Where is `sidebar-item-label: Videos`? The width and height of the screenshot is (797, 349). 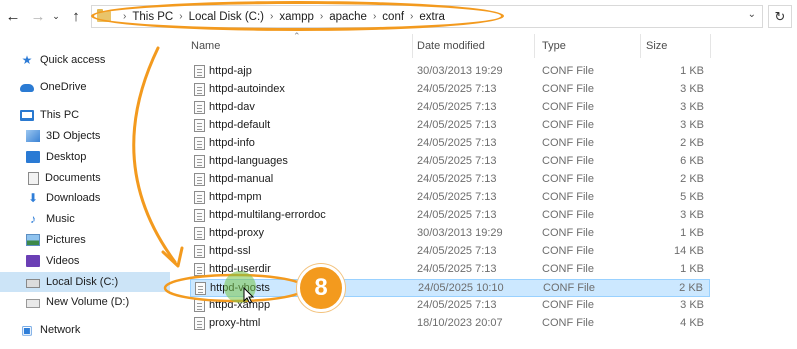
sidebar-item-label: Videos is located at coordinates (63, 261).